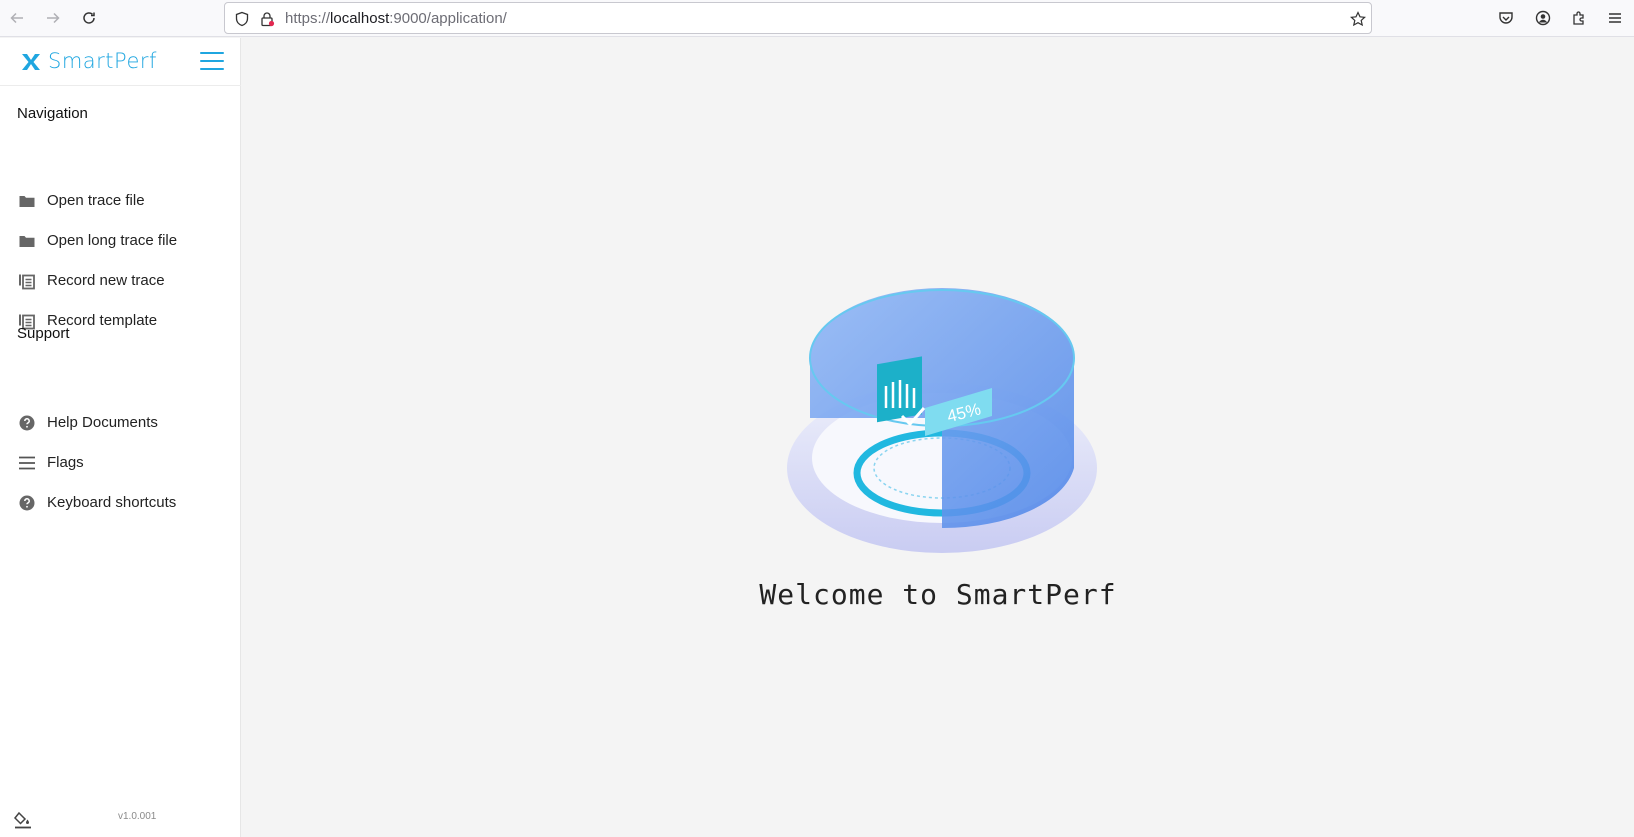 This screenshot has height=837, width=1634. I want to click on lock-icon, so click(267, 19).